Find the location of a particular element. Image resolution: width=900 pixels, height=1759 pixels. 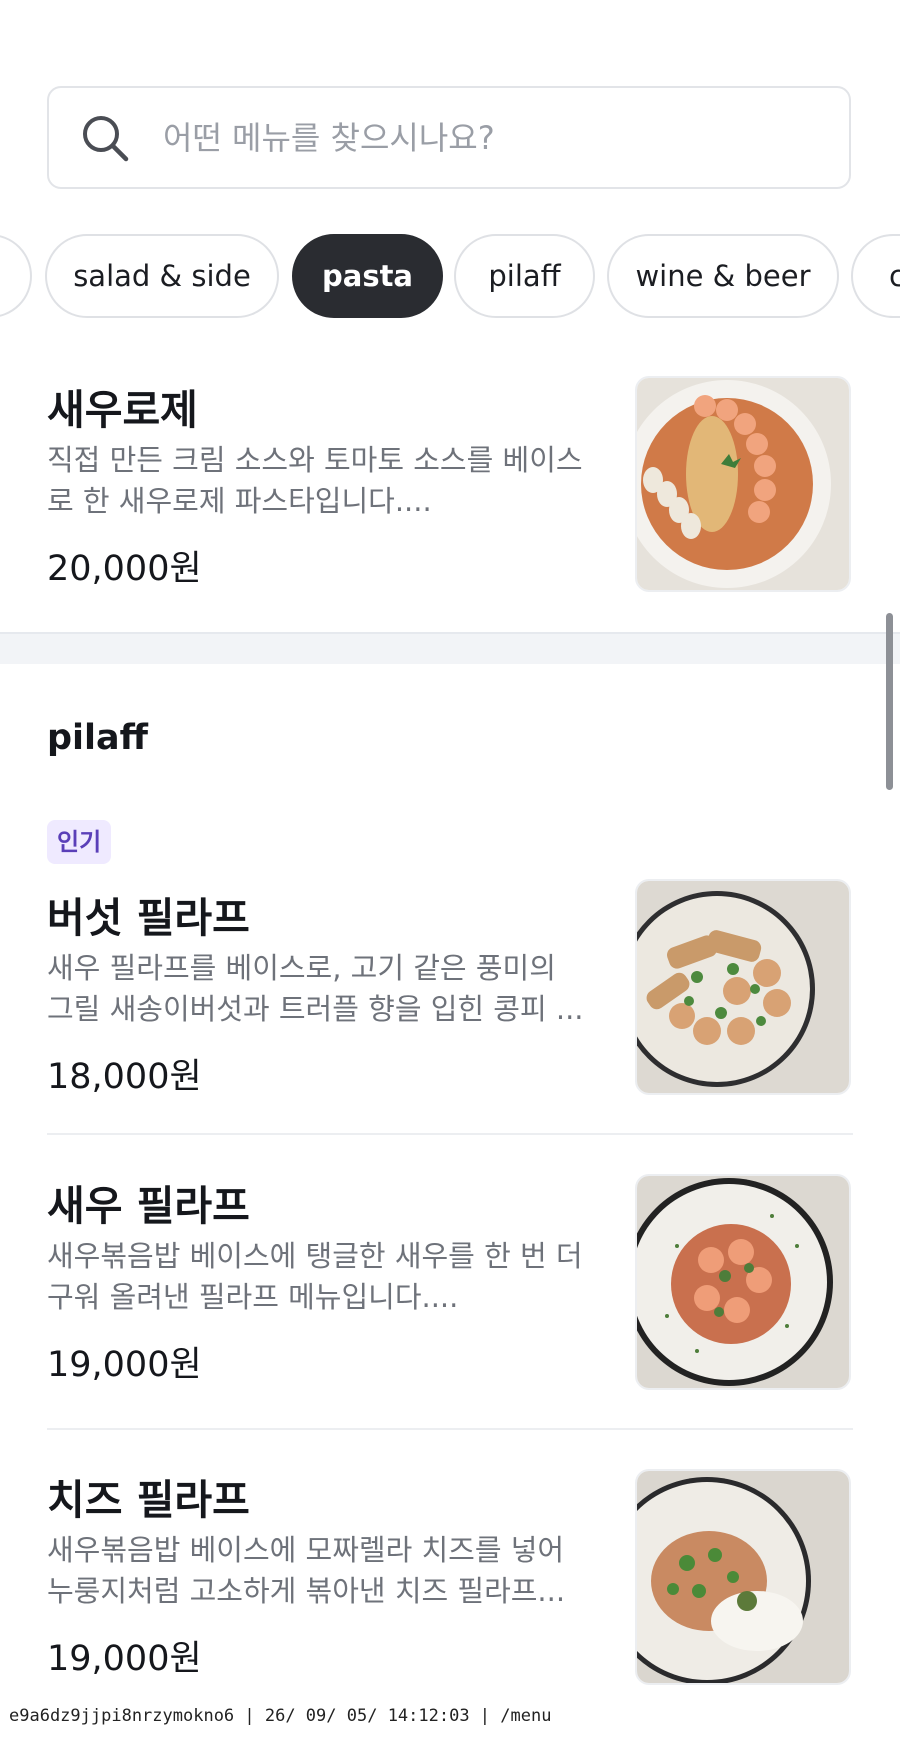

menu-item-name: 치즈 필라프 is located at coordinates (148, 1500).